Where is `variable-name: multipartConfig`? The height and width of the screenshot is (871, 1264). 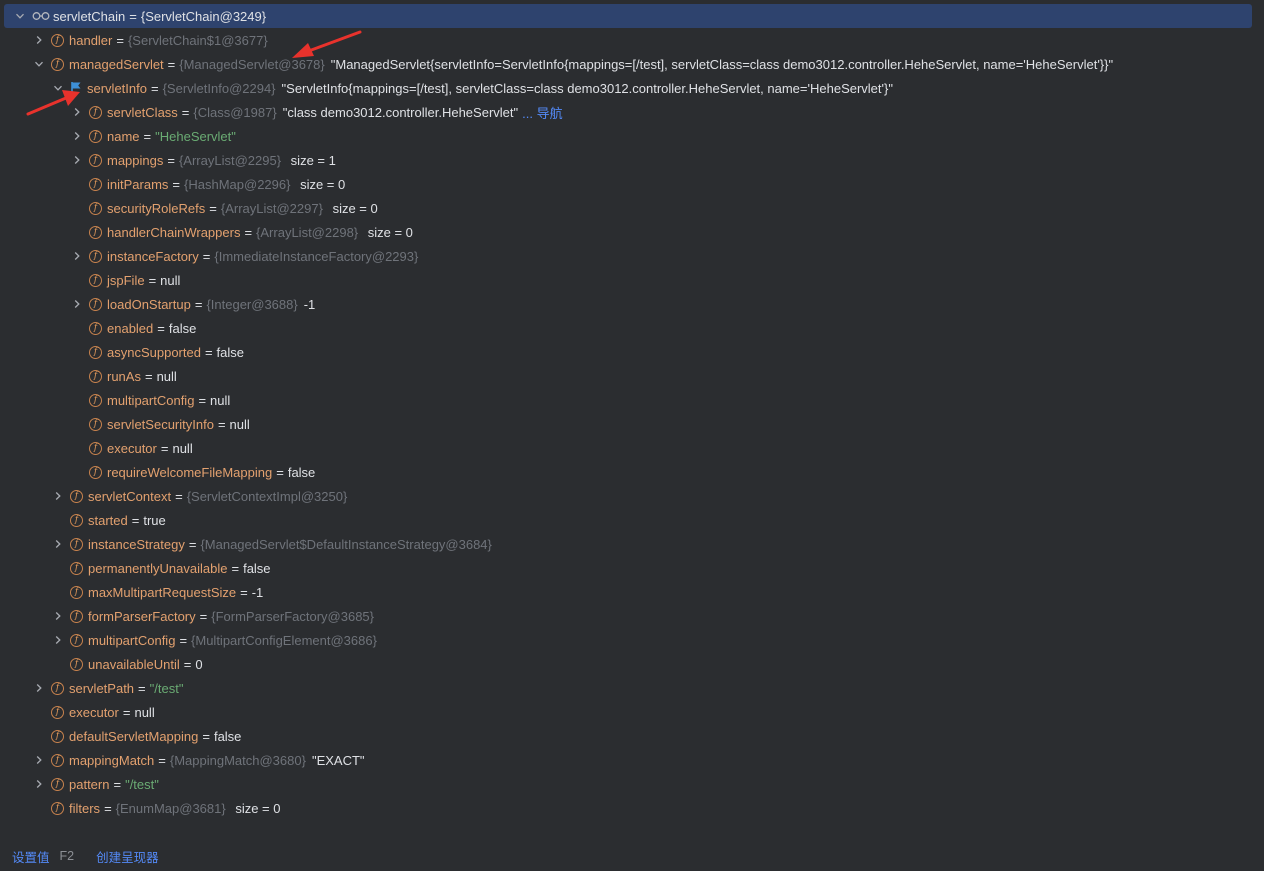
variable-name: multipartConfig is located at coordinates (151, 400).